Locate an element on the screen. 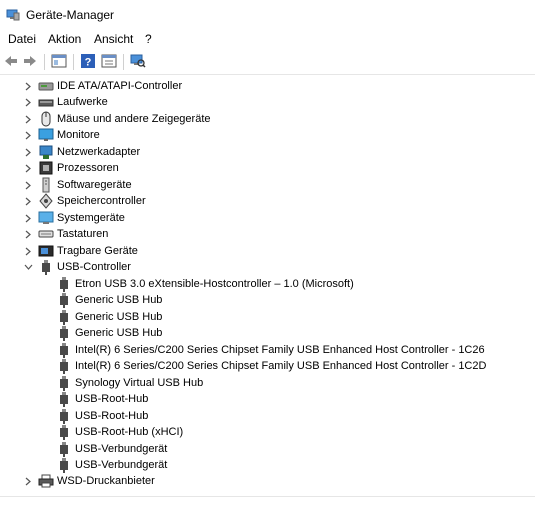 The image size is (535, 513). menu-file: Datei is located at coordinates (22, 39).